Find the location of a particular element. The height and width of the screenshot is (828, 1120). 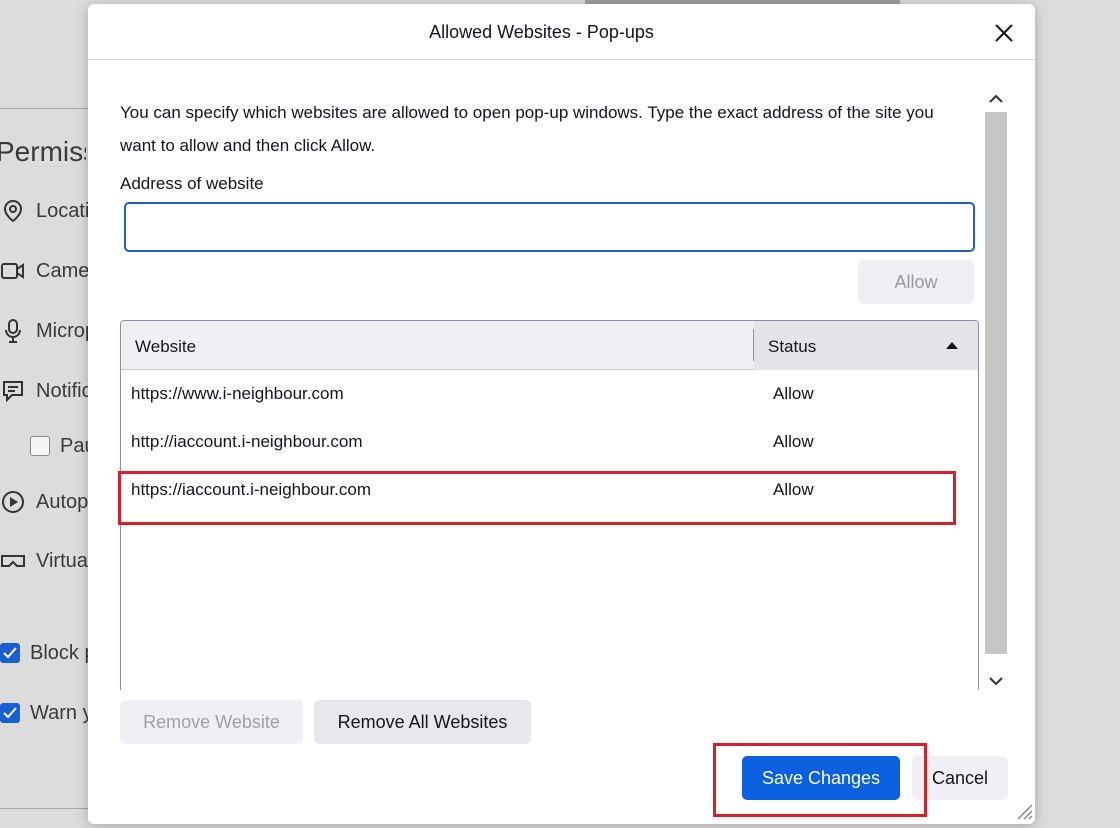

checkbox-label: Block pop-up windows is located at coordinates (59, 652).